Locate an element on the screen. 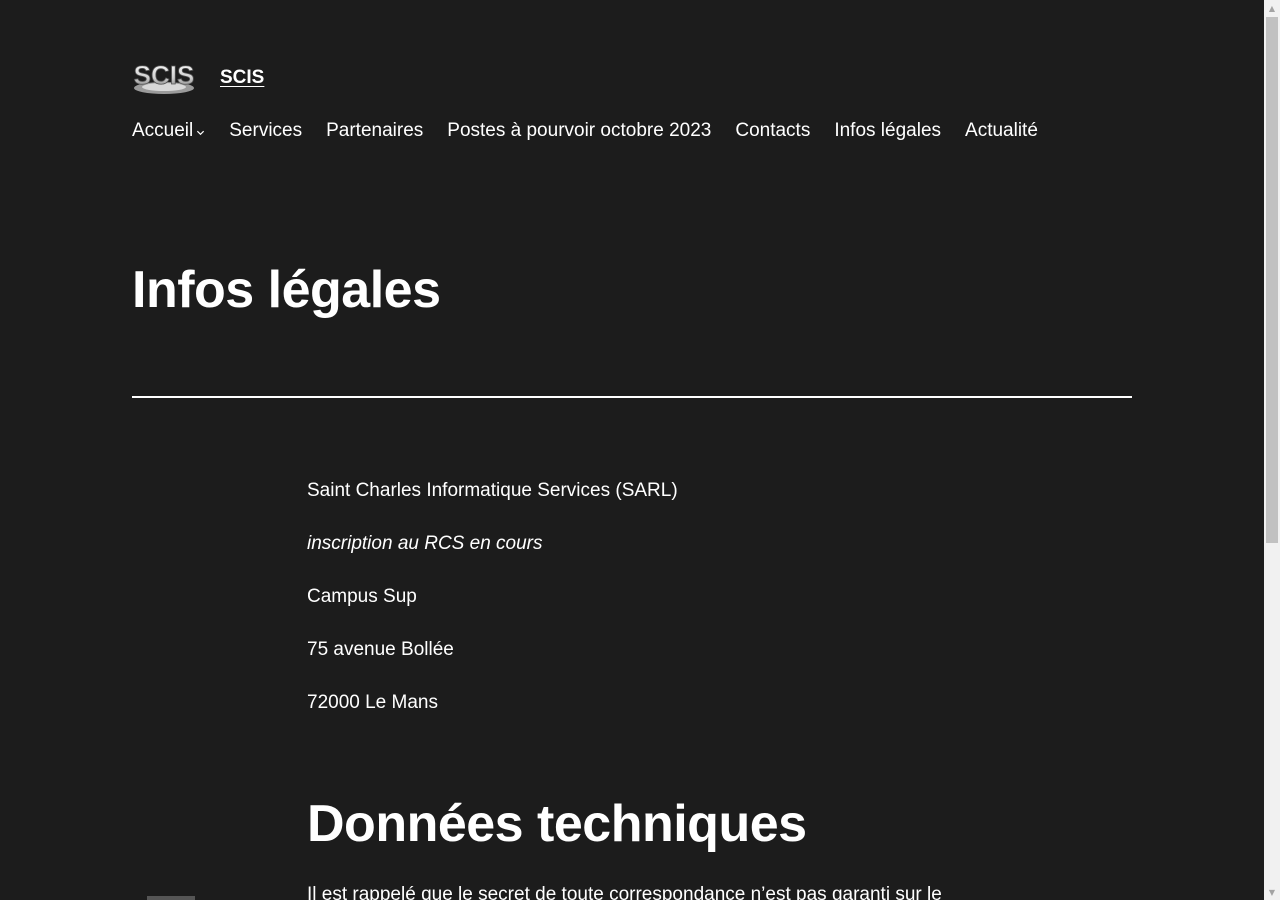  rcs-status: inscription au RCS en cours is located at coordinates (425, 543).